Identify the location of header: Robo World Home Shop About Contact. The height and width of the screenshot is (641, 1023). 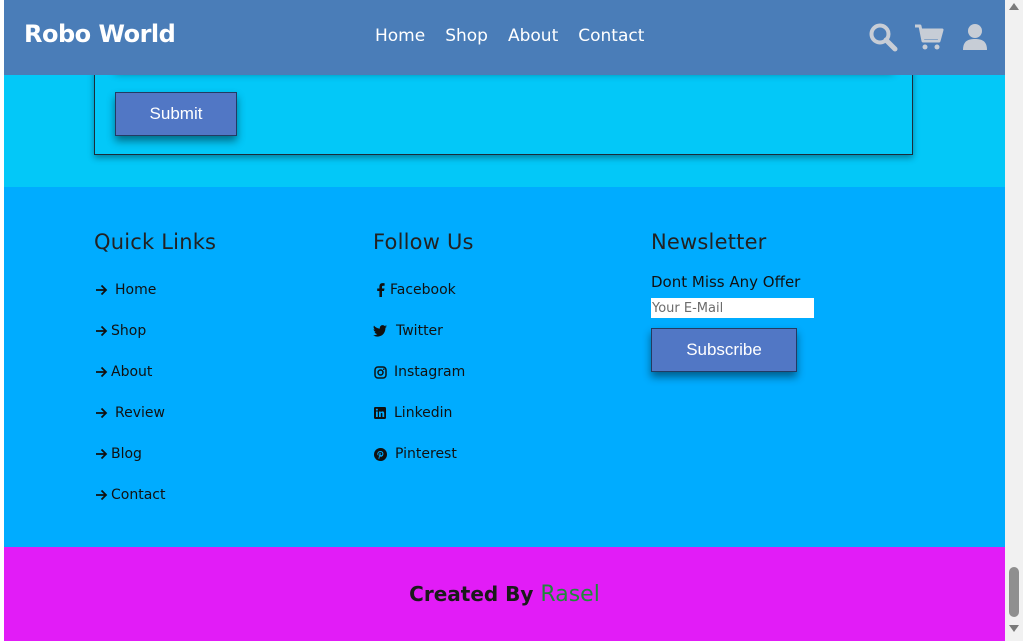
(504, 37).